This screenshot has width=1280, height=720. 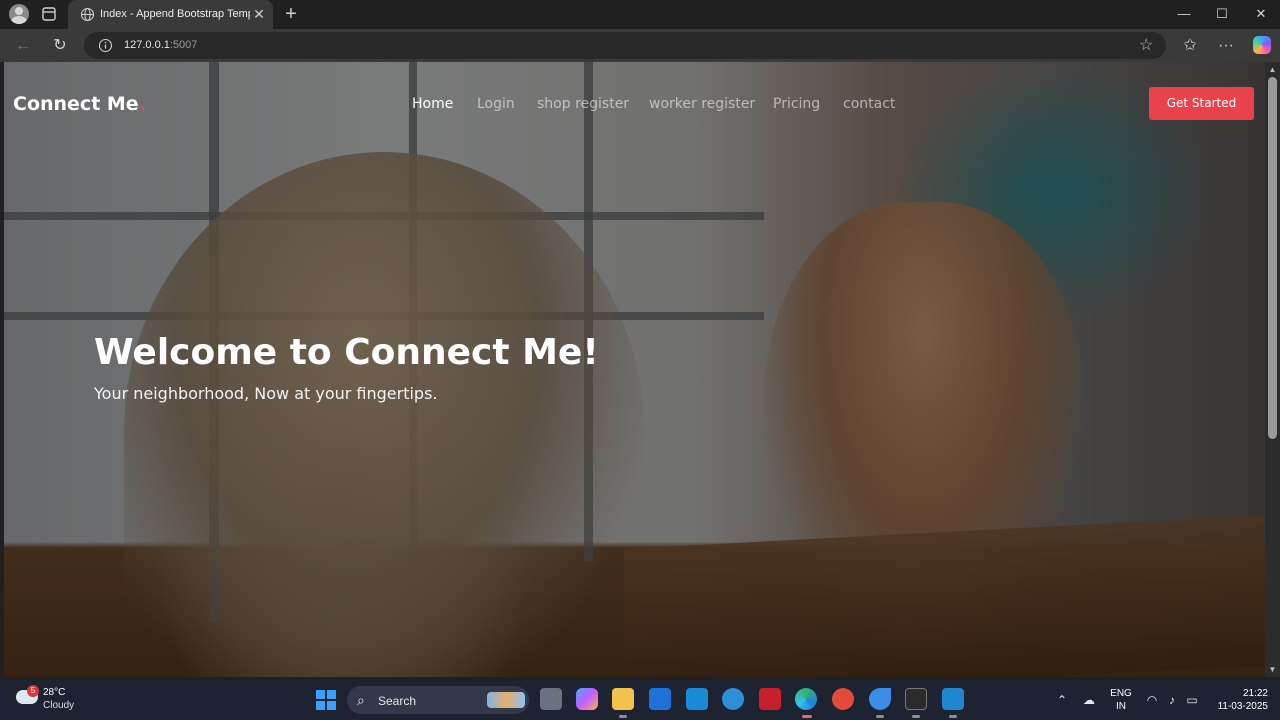 I want to click on page-scrollbar: ▲ ▼, so click(x=1272, y=369).